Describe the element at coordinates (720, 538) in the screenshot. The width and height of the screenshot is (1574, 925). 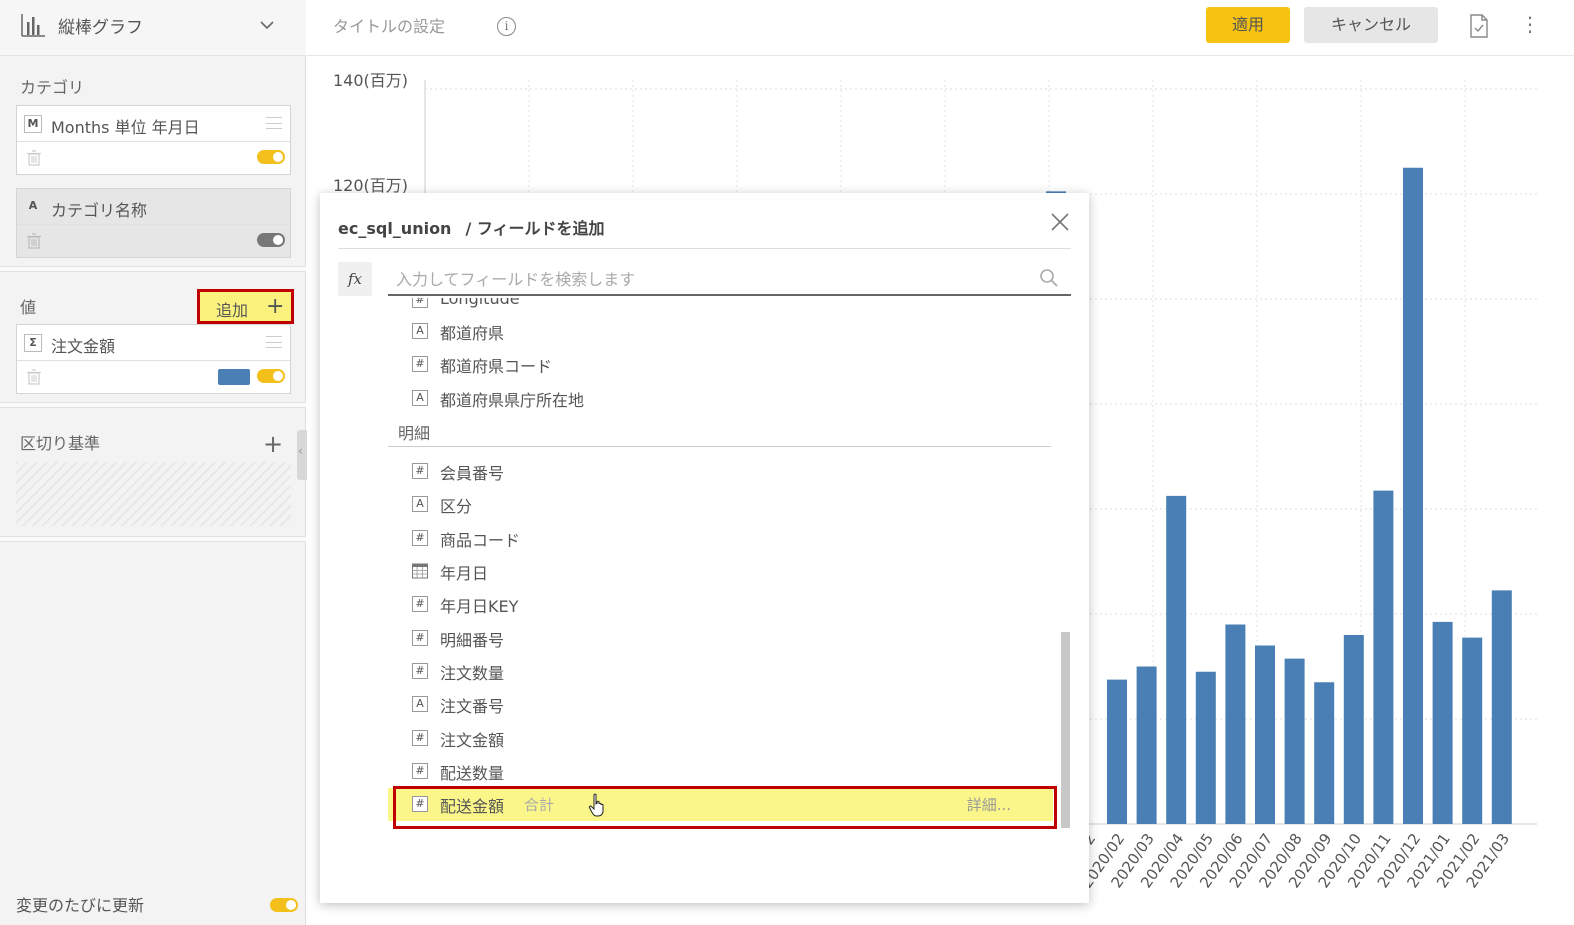
I see `list-item: # 商品コード` at that location.